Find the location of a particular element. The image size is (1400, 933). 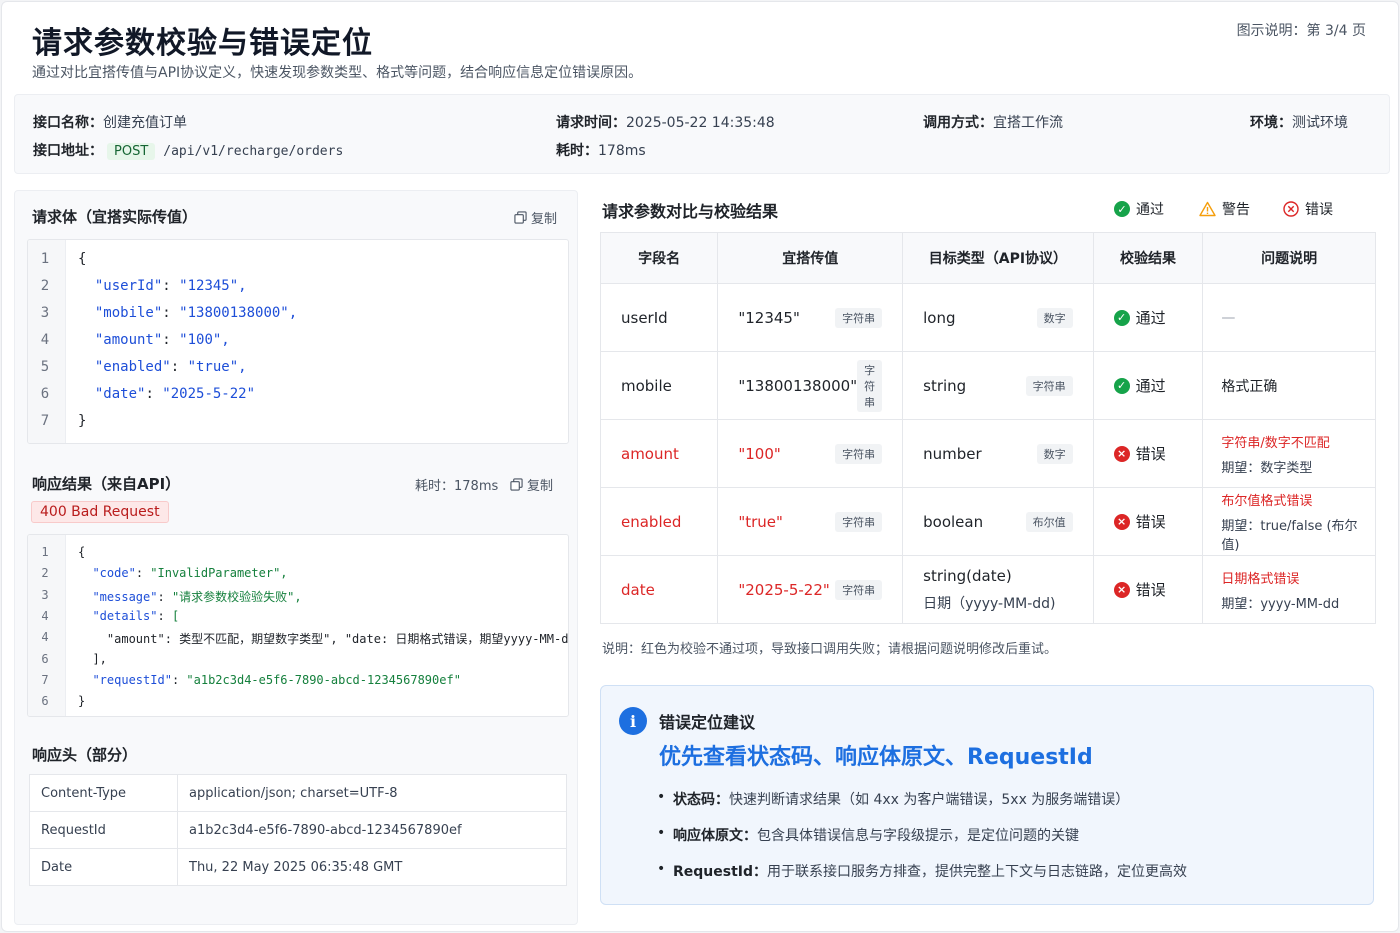

code-line: "amount": "100", is located at coordinates (162, 340).